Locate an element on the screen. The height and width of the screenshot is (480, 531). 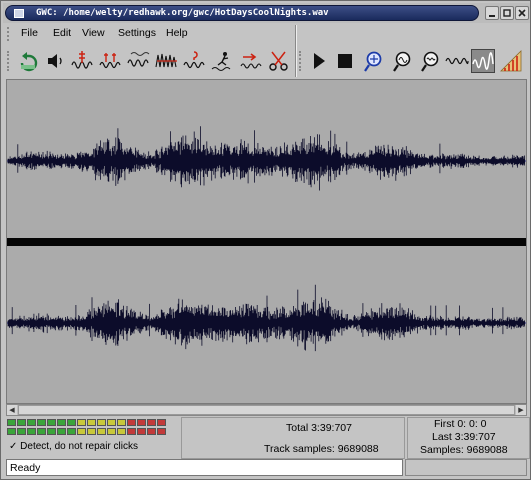
scroll-left-arrow-icon: ◀ is located at coordinates (12, 410).